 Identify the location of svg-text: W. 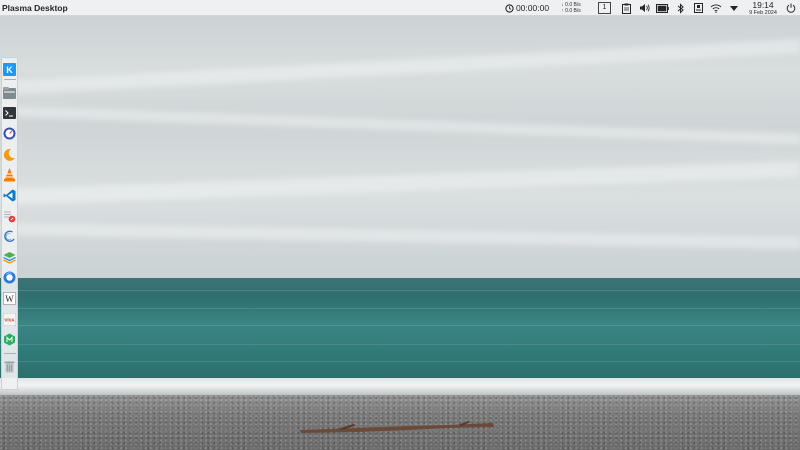
(9, 299).